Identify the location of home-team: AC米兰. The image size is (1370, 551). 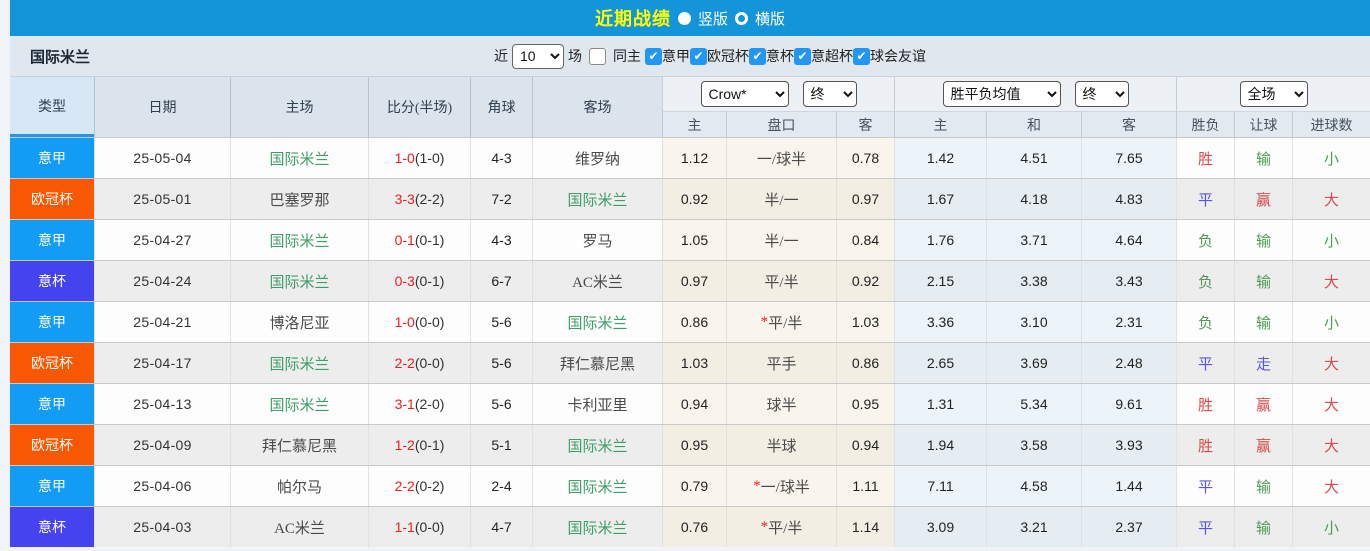
(299, 527).